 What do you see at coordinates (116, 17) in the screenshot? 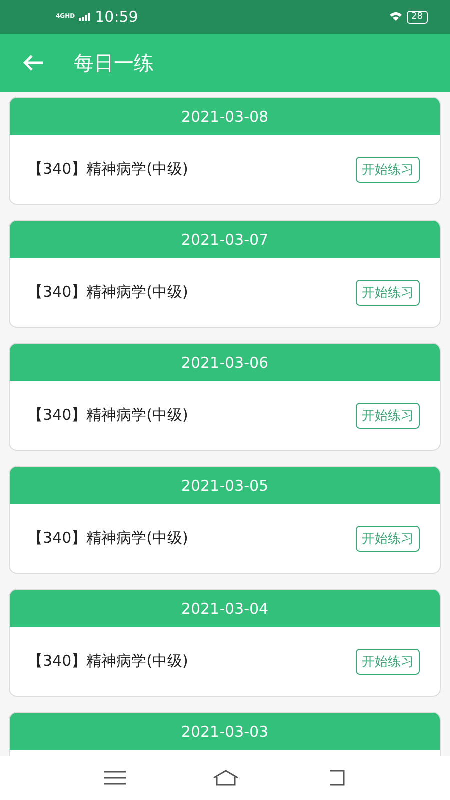
I see `clock-time: 10:59` at bounding box center [116, 17].